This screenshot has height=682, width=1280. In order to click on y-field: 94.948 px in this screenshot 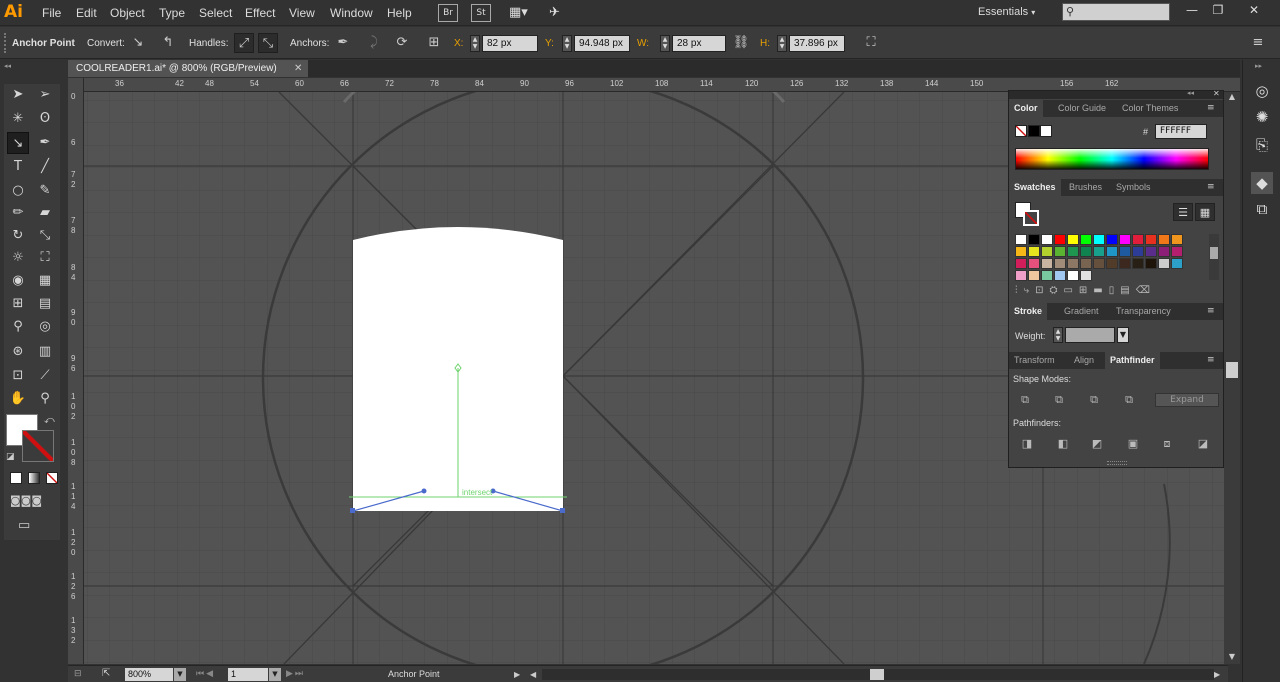, I will do `click(602, 43)`.